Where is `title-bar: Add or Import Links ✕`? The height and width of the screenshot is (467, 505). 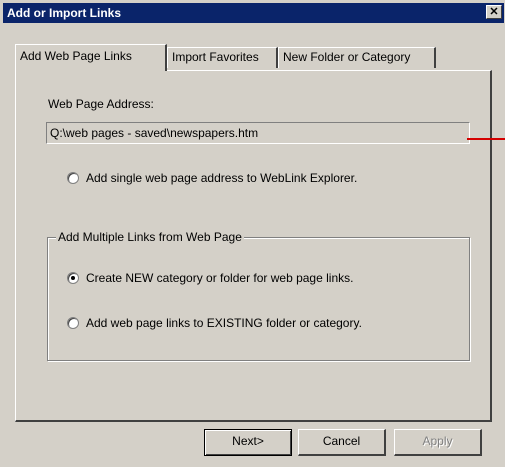 title-bar: Add or Import Links ✕ is located at coordinates (253, 13).